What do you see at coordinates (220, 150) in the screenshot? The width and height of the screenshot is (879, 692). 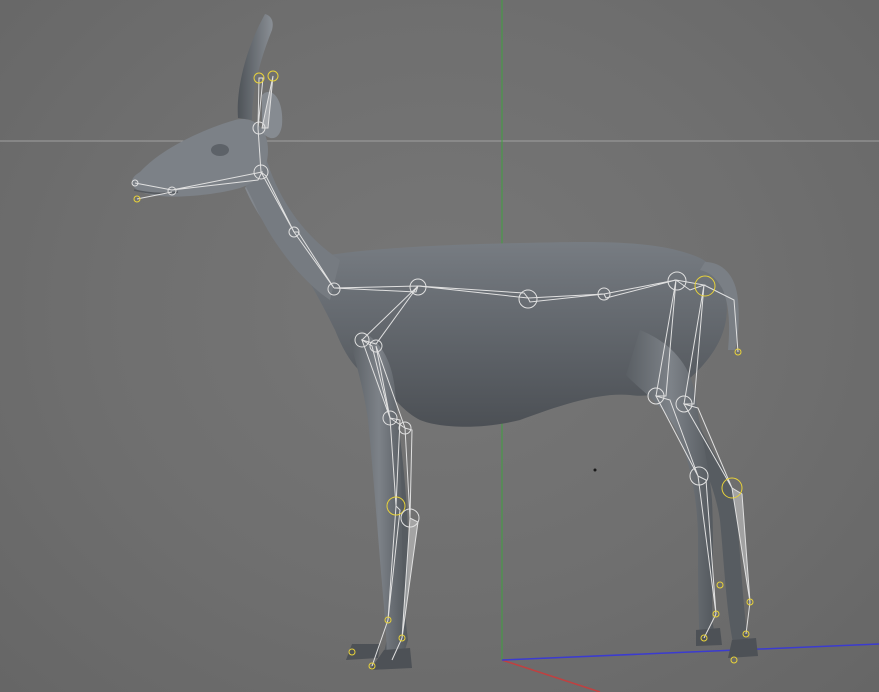 I see `gazelle-eye` at bounding box center [220, 150].